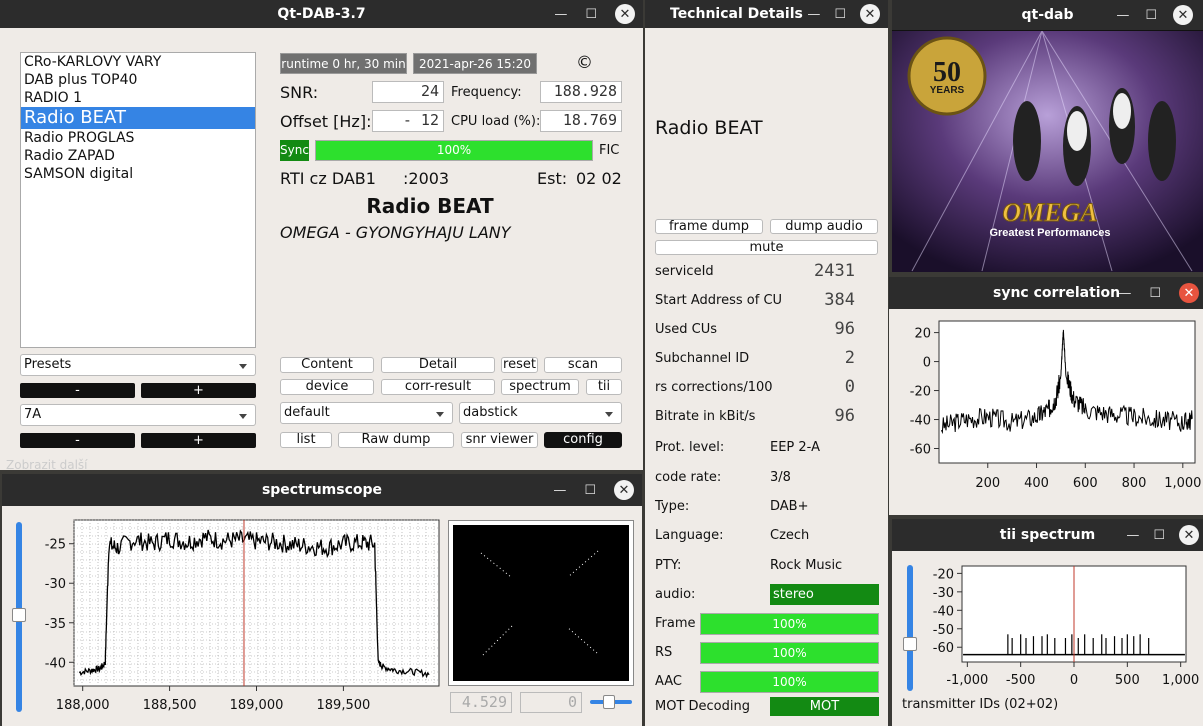 Image resolution: width=1203 pixels, height=726 pixels. I want to click on tii-button: tii, so click(604, 387).